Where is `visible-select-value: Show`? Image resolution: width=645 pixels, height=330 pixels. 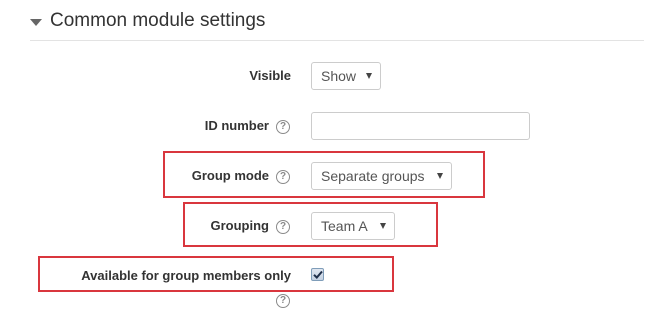 visible-select-value: Show is located at coordinates (339, 76).